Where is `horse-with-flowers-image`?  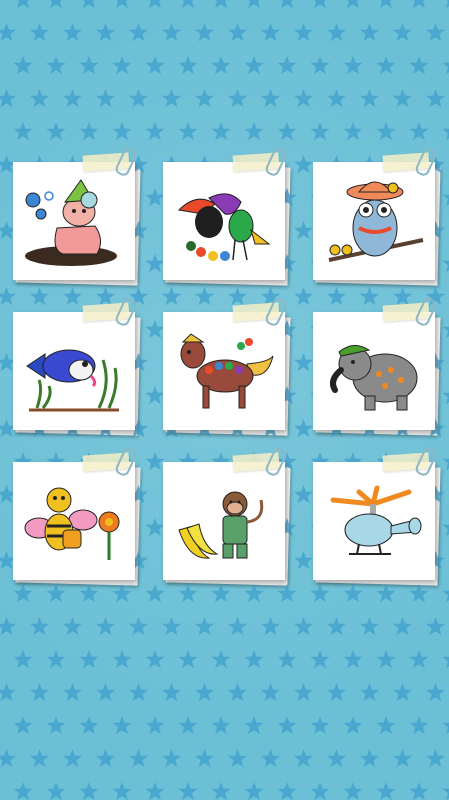 horse-with-flowers-image is located at coordinates (227, 371).